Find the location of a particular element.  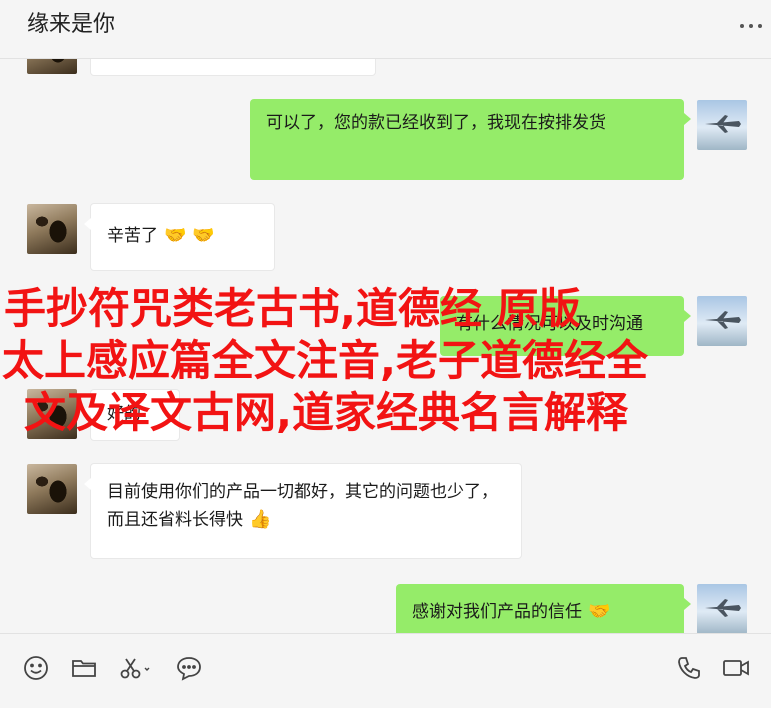

folder-icon is located at coordinates (84, 668).